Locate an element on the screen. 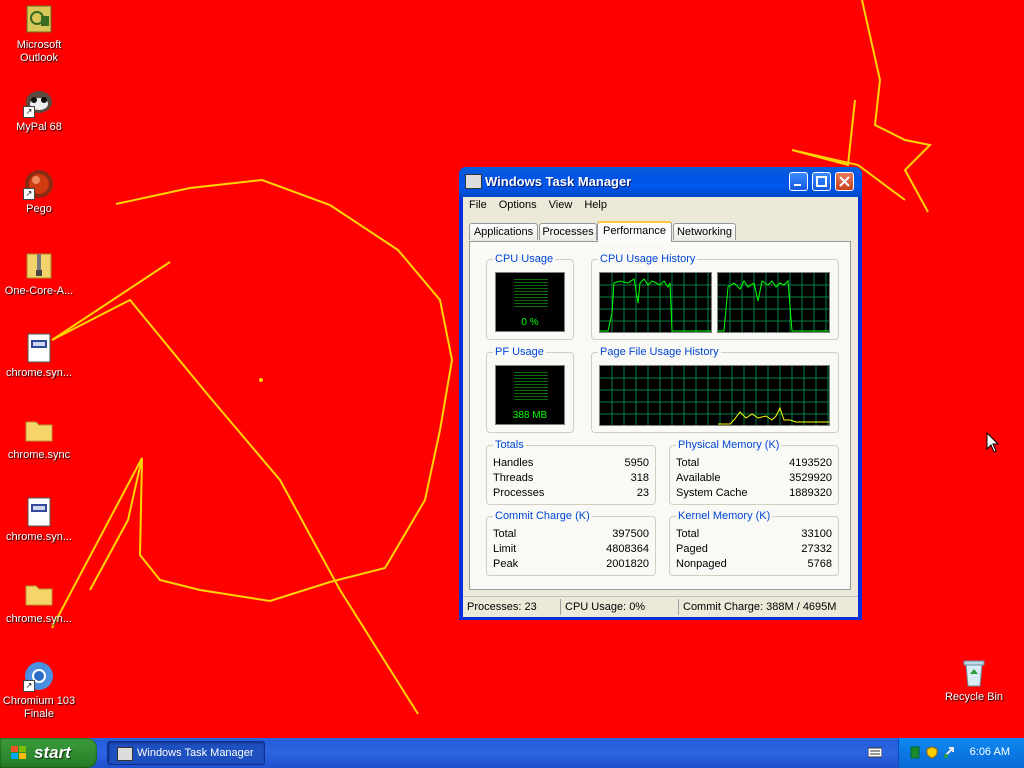 Image resolution: width=1024 pixels, height=768 pixels. minimize-button is located at coordinates (798, 181).